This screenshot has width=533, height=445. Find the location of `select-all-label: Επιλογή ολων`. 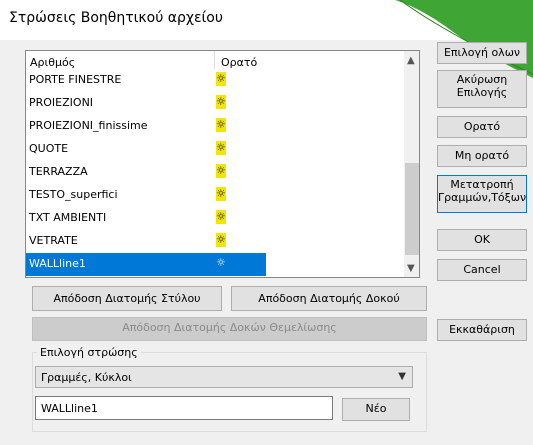

select-all-label: Επιλογή ολων is located at coordinates (482, 52).